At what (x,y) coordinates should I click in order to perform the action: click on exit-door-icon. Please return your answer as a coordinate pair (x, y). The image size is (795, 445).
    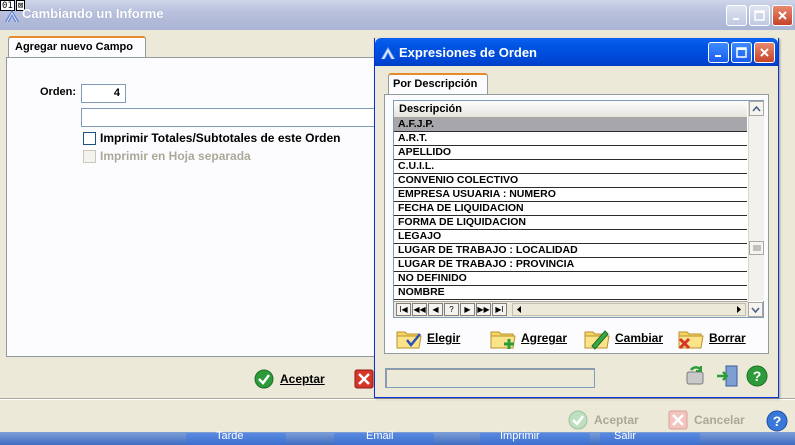
    Looking at the image, I should click on (727, 376).